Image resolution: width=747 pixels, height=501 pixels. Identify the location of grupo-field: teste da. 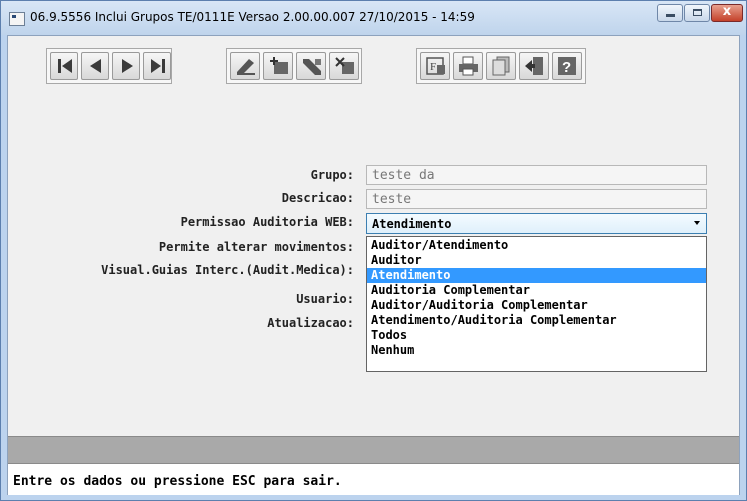
(536, 175).